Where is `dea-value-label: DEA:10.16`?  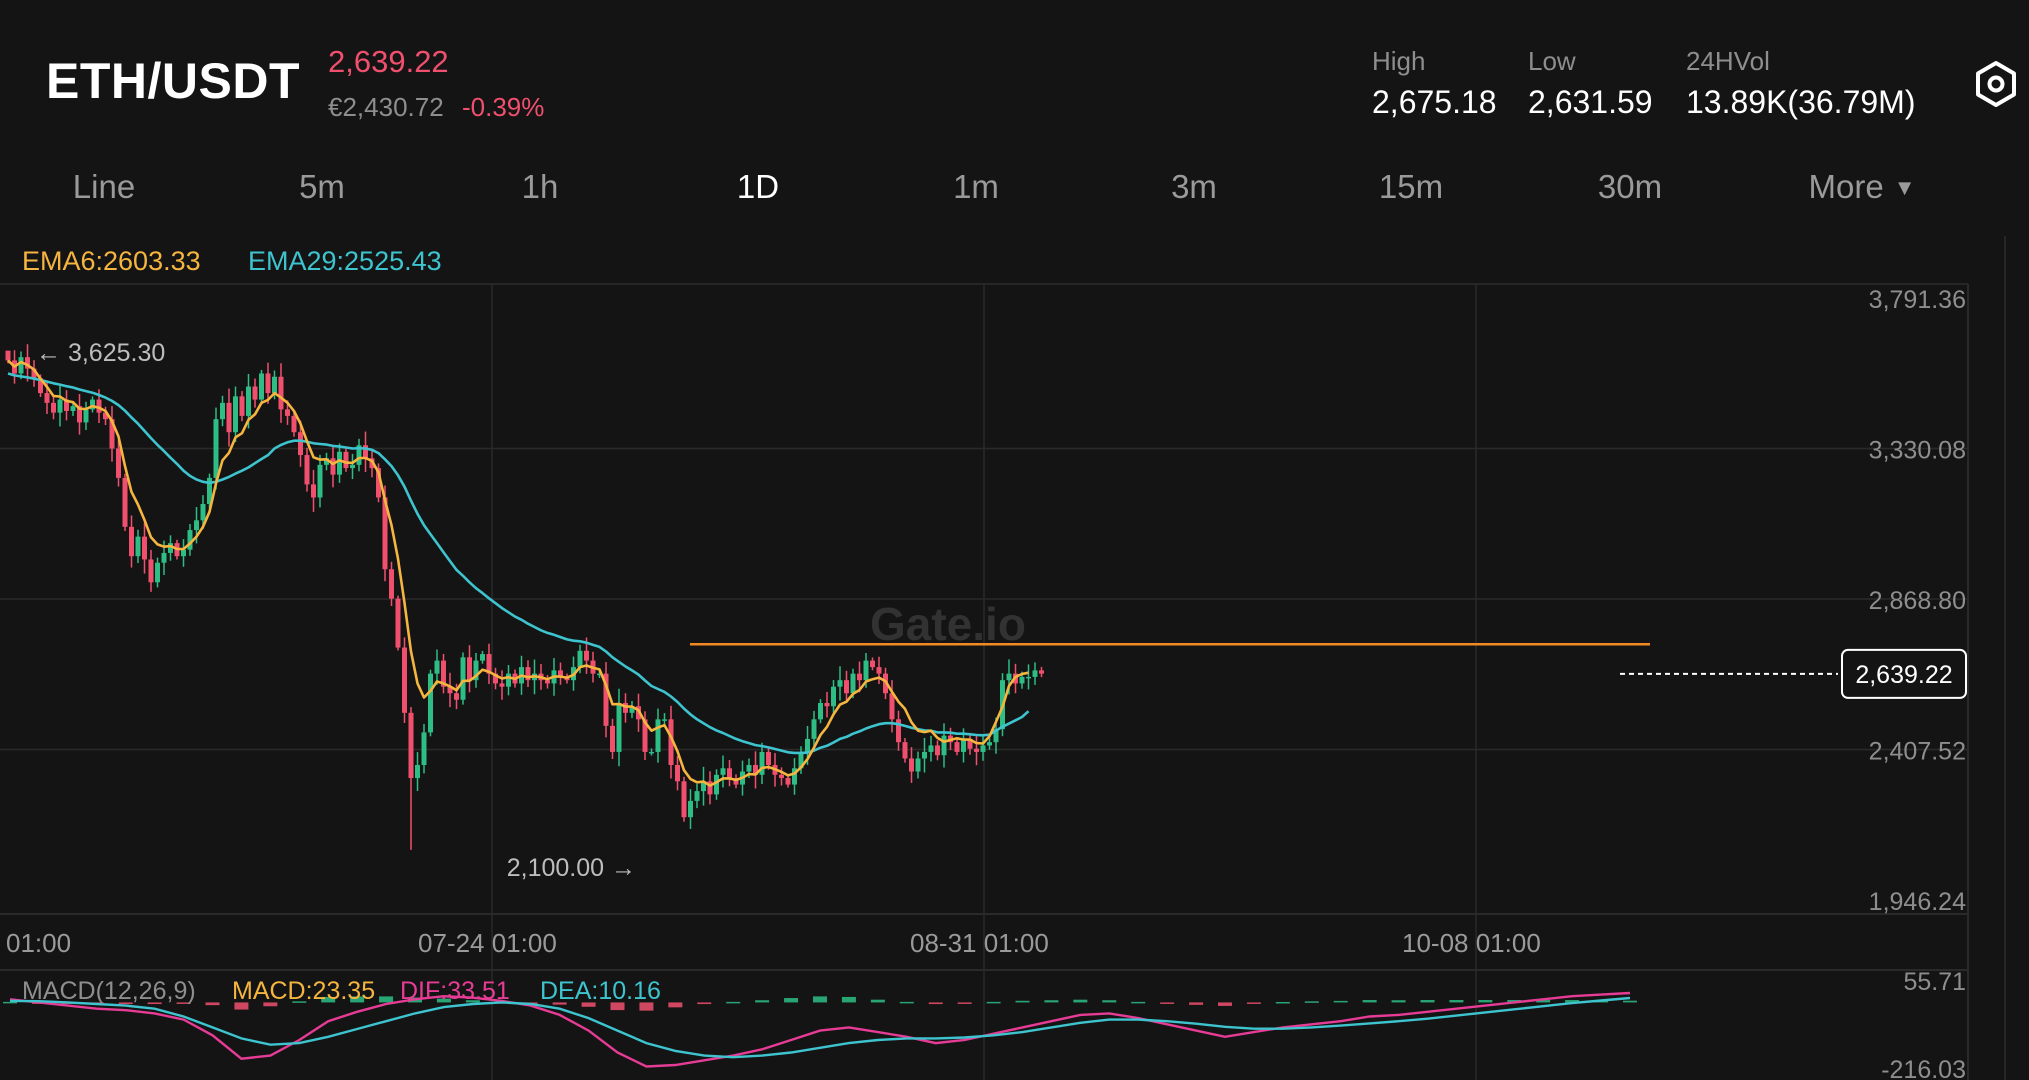
dea-value-label: DEA:10.16 is located at coordinates (600, 991).